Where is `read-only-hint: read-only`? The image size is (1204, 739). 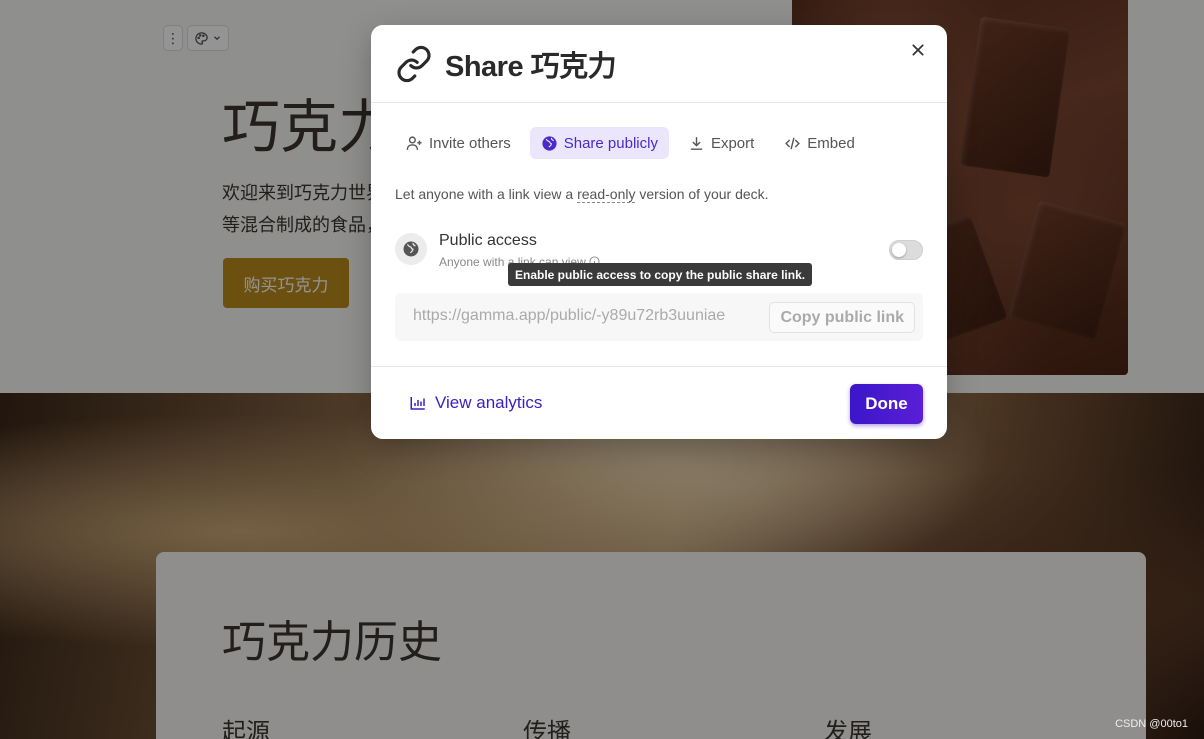 read-only-hint: read-only is located at coordinates (606, 194).